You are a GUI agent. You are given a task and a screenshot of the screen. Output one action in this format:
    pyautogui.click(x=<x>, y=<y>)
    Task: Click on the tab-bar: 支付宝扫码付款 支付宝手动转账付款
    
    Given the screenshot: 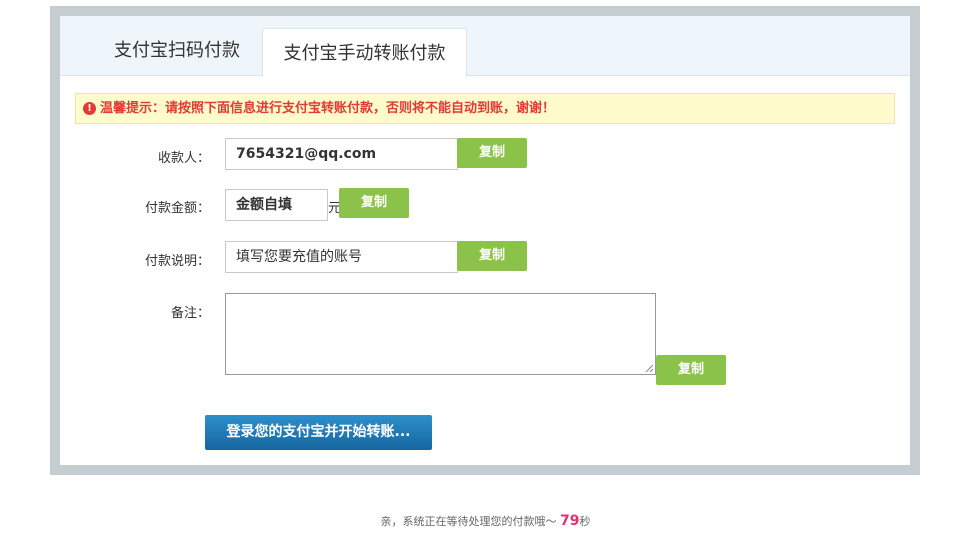 What is the action you would take?
    pyautogui.click(x=485, y=46)
    